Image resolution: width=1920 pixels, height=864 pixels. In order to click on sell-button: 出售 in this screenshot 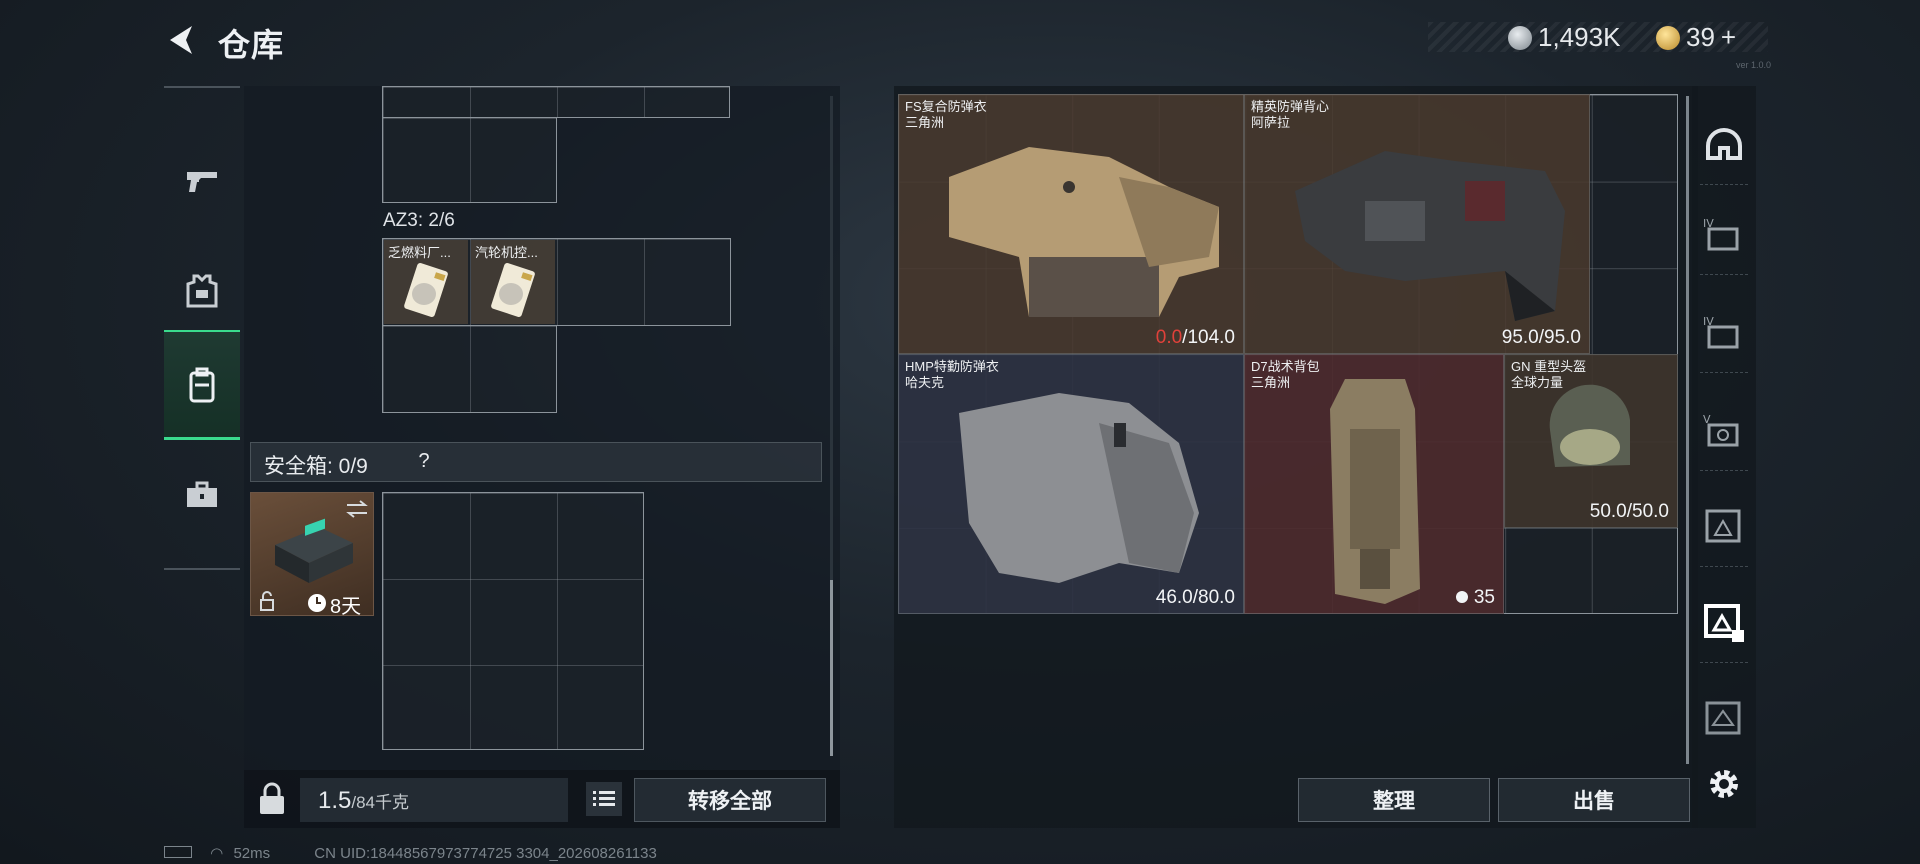, I will do `click(1594, 800)`.